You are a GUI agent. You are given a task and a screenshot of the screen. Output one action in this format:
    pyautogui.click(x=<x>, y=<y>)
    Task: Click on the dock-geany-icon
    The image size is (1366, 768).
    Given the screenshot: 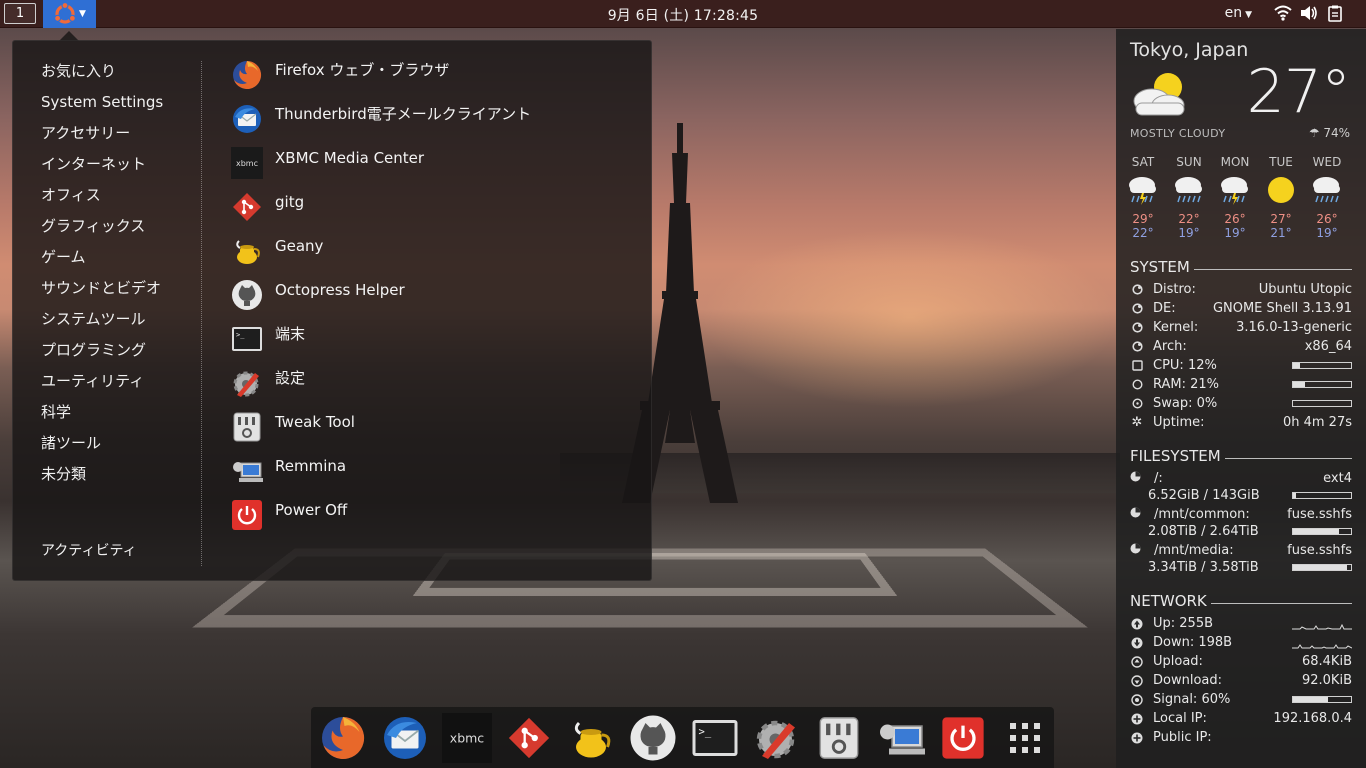 What is the action you would take?
    pyautogui.click(x=591, y=738)
    